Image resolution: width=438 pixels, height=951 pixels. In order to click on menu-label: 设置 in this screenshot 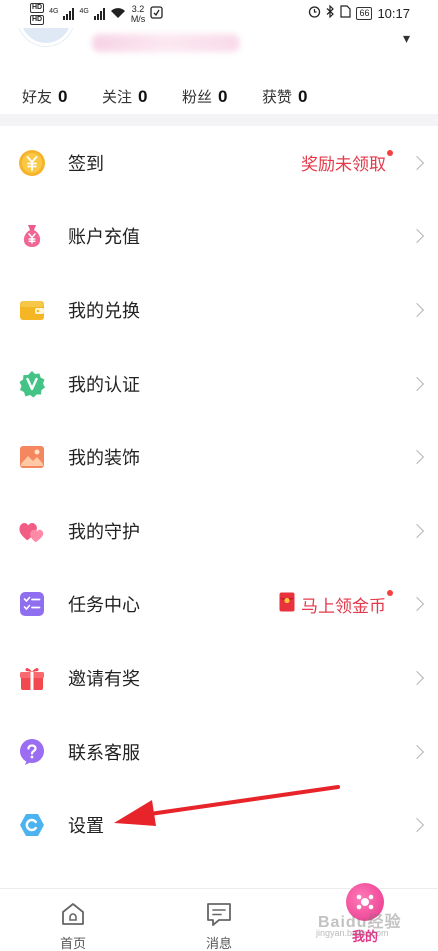, I will do `click(86, 826)`.